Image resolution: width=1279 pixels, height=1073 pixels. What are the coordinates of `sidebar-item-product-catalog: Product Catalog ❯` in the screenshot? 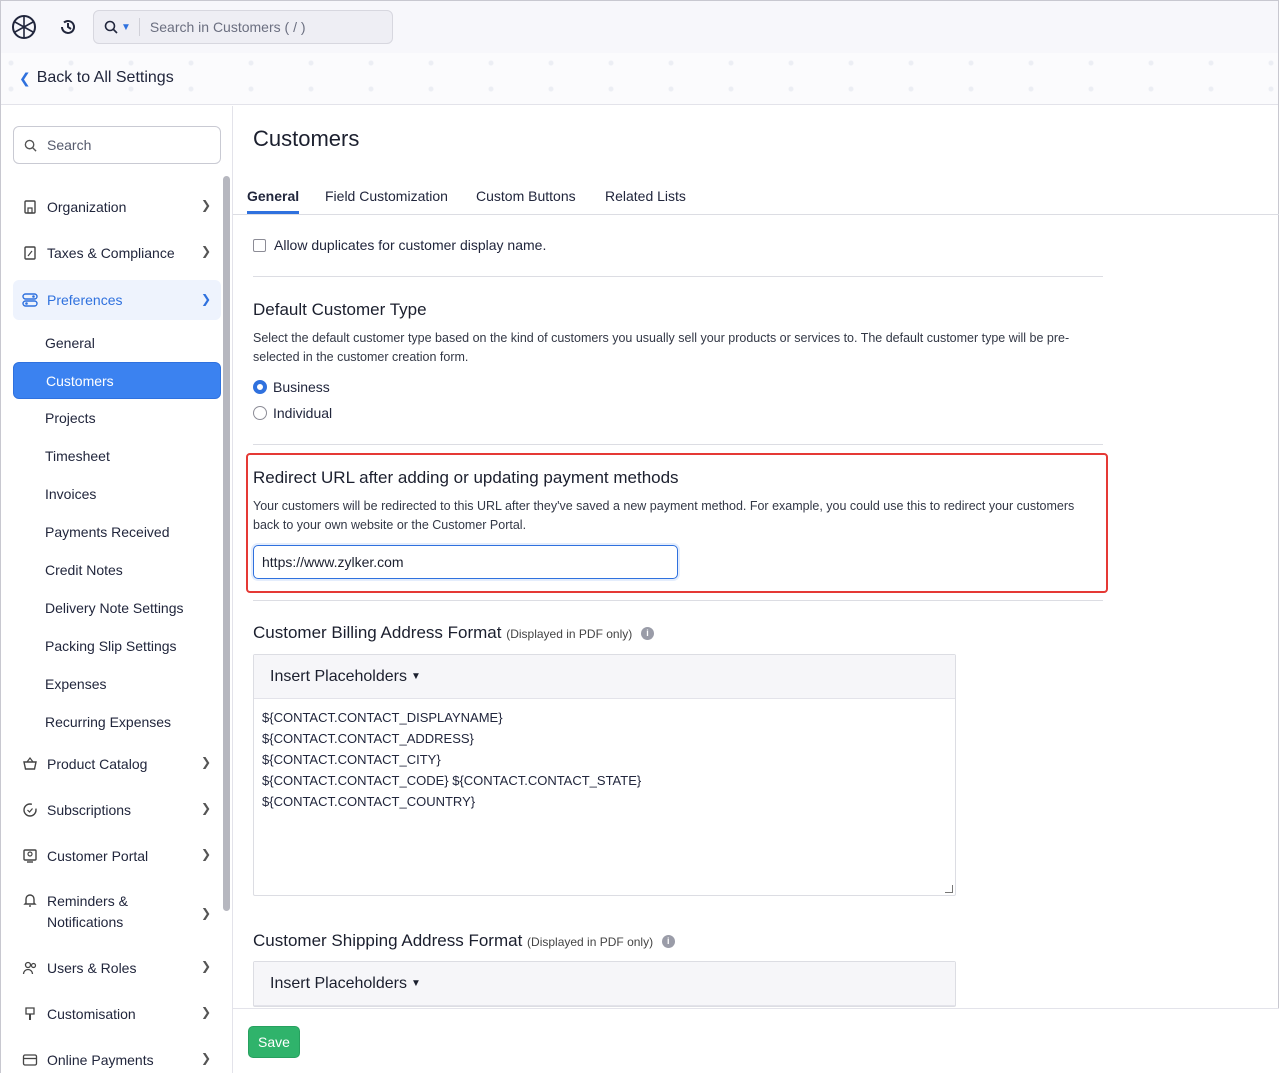 It's located at (117, 764).